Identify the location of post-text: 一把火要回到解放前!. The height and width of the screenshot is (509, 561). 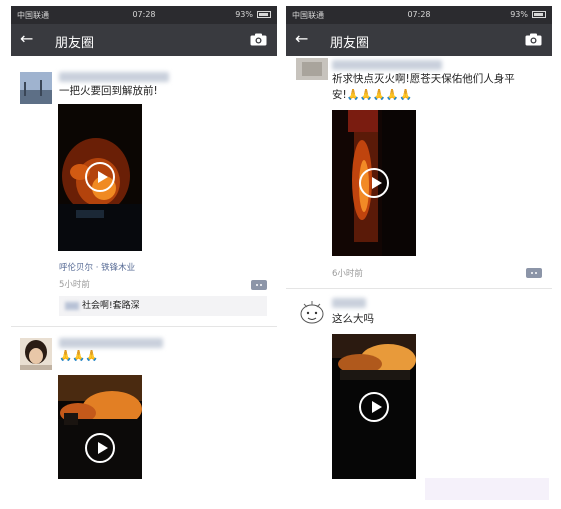
(108, 91).